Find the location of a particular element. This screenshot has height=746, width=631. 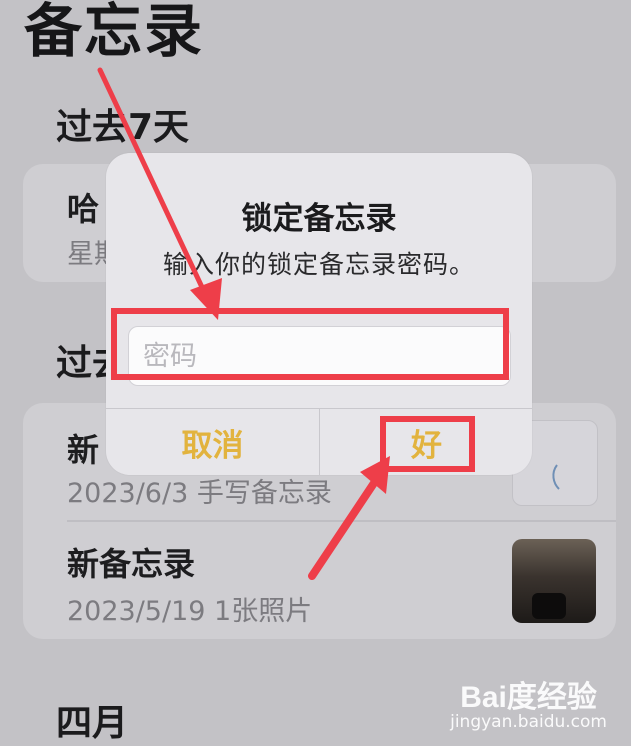

baidu-jingyan-watermark: Bai度经验 jingyan.baidu.com is located at coordinates (528, 702).